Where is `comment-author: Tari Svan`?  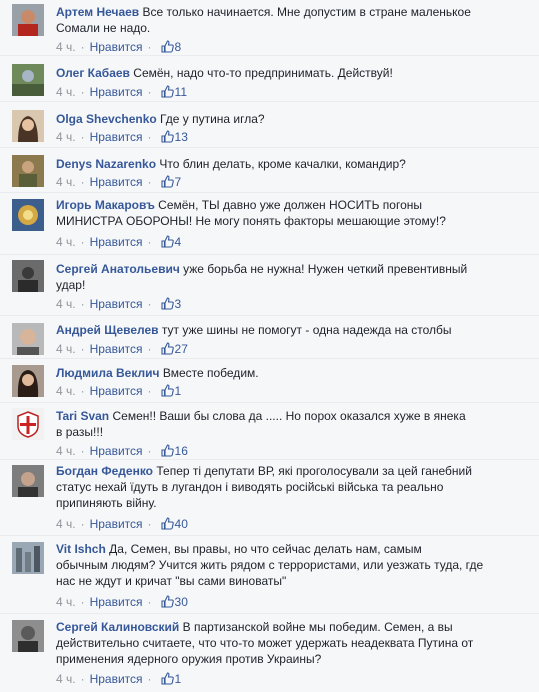
comment-author: Tari Svan is located at coordinates (82, 416).